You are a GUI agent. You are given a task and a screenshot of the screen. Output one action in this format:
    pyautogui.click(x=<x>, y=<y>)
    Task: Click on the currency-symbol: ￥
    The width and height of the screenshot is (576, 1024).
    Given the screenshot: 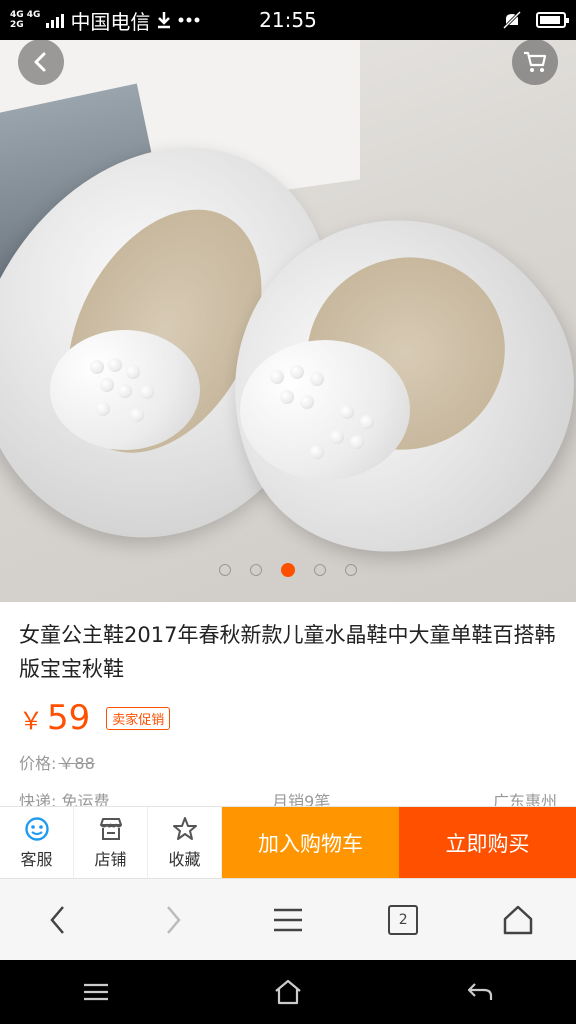 What is the action you would take?
    pyautogui.click(x=31, y=721)
    